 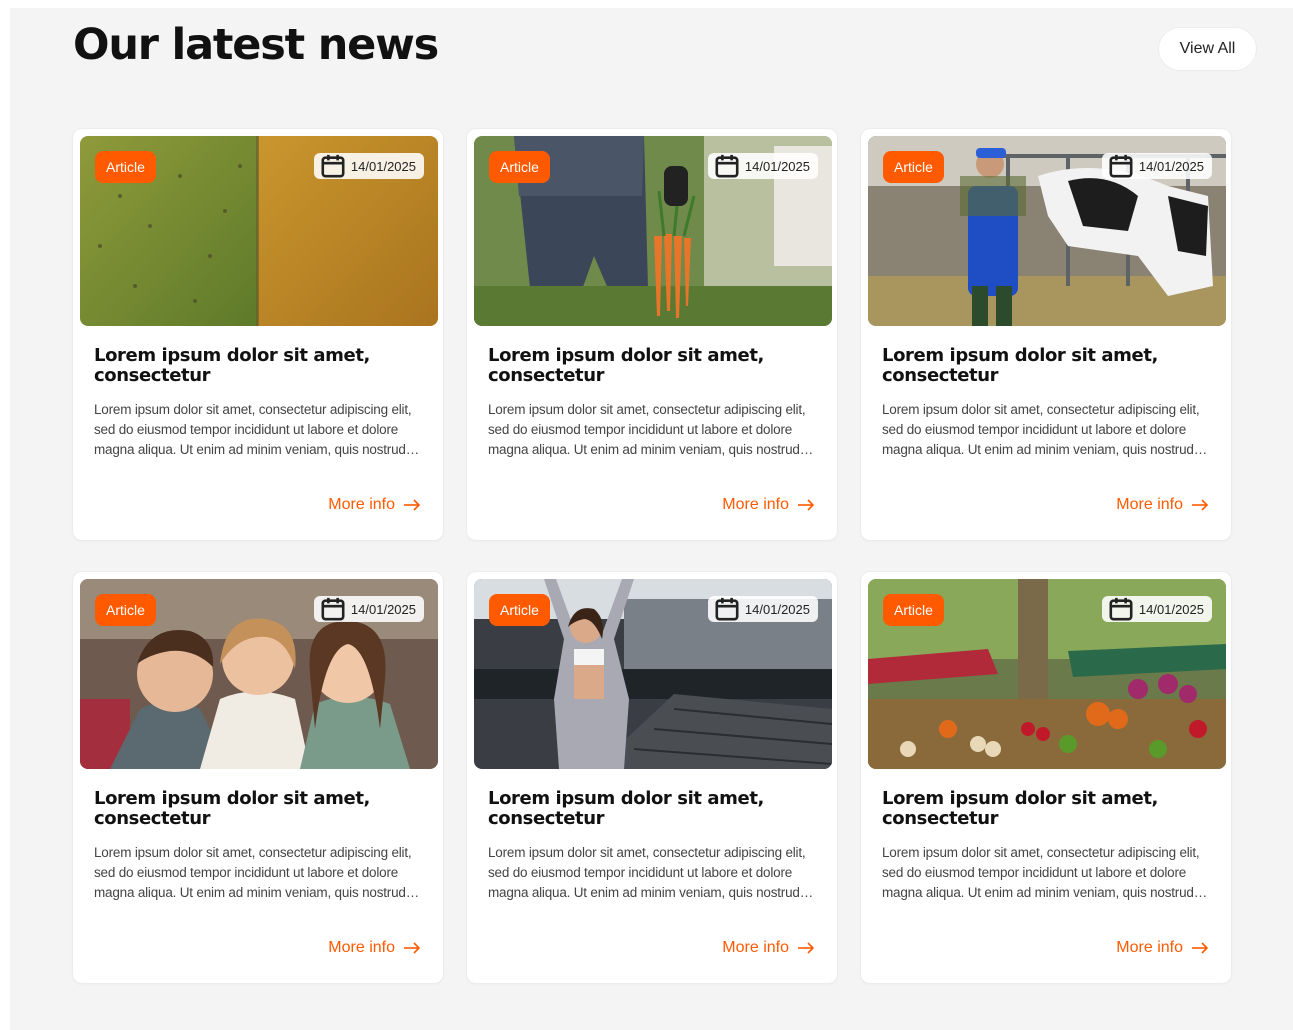 What do you see at coordinates (256, 45) in the screenshot?
I see `page-title: Our latest news` at bounding box center [256, 45].